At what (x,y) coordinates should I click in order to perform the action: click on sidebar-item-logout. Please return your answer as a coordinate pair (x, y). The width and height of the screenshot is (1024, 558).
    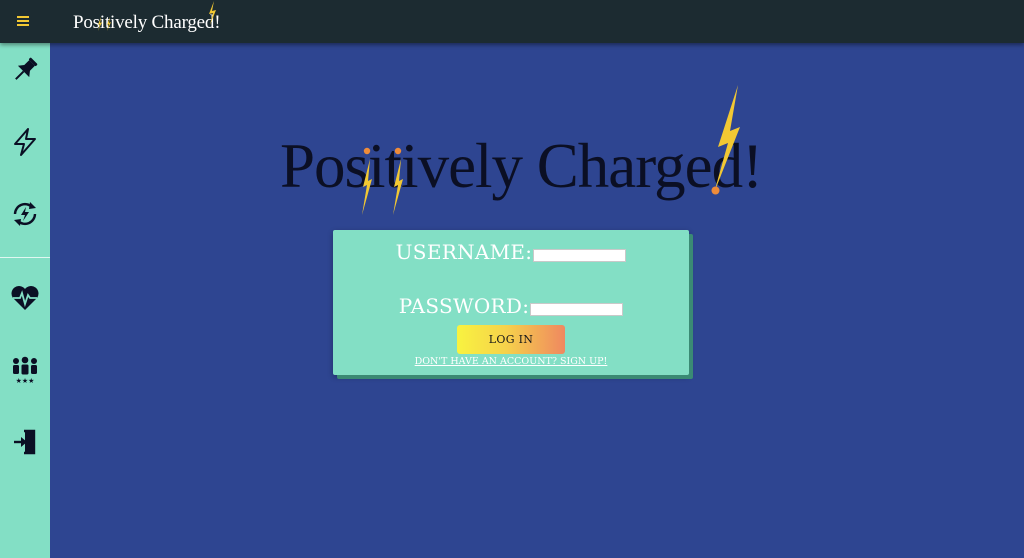
    Looking at the image, I should click on (25, 442).